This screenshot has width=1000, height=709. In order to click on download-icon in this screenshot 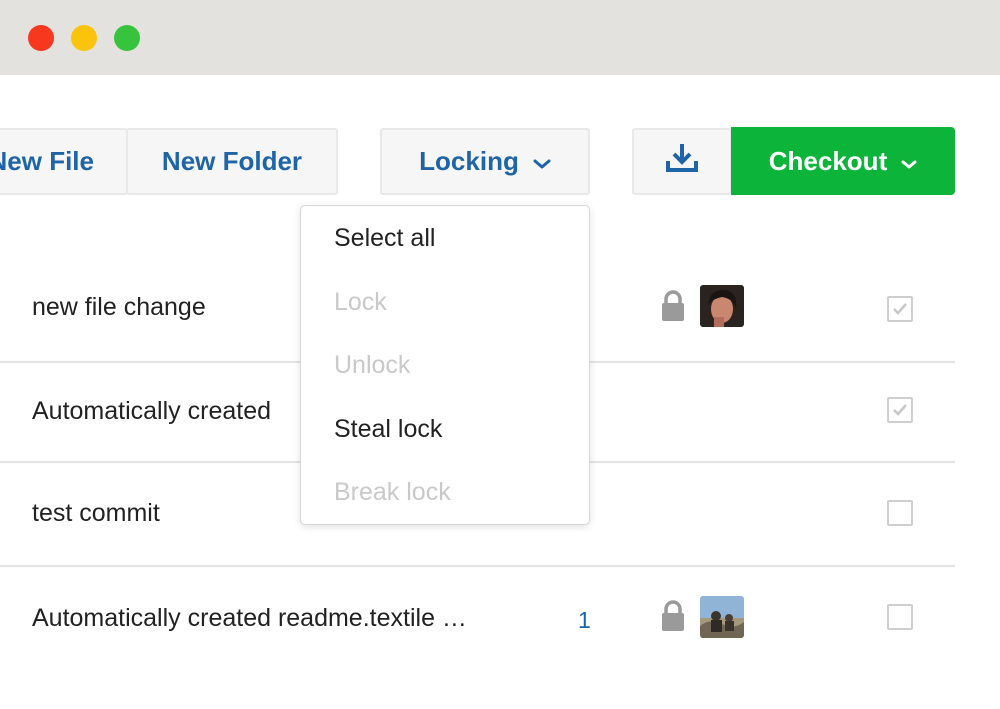, I will do `click(682, 161)`.